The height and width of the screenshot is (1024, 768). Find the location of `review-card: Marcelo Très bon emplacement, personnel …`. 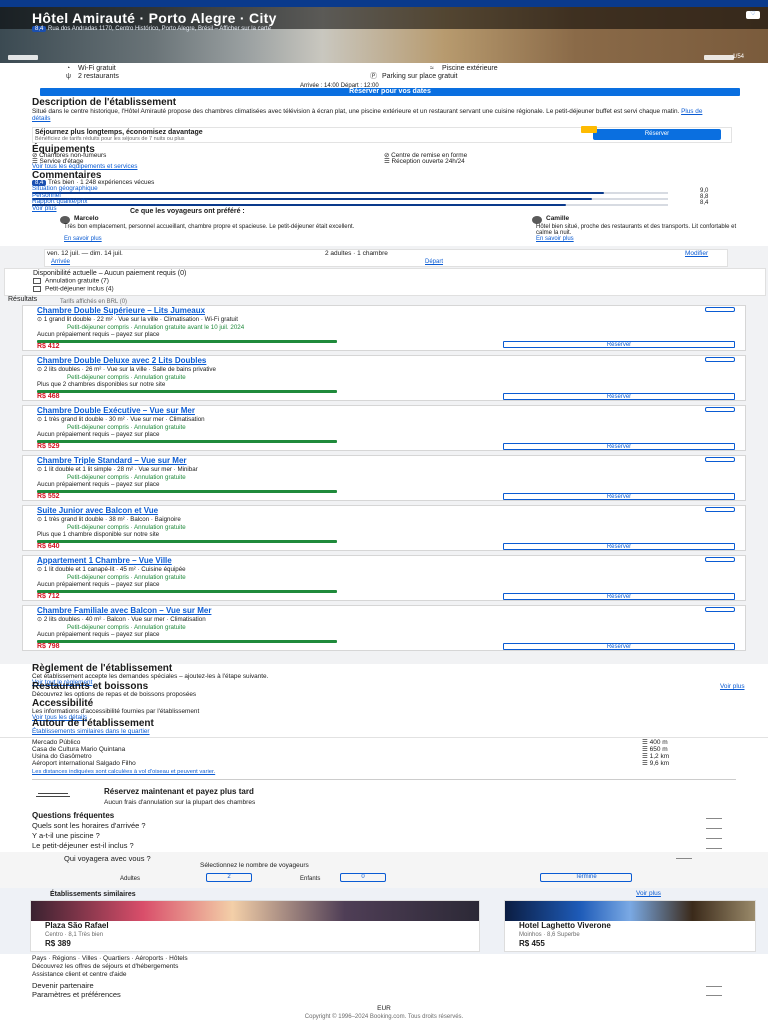

review-card: Marcelo Très bon emplacement, personnel … is located at coordinates (280, 229).